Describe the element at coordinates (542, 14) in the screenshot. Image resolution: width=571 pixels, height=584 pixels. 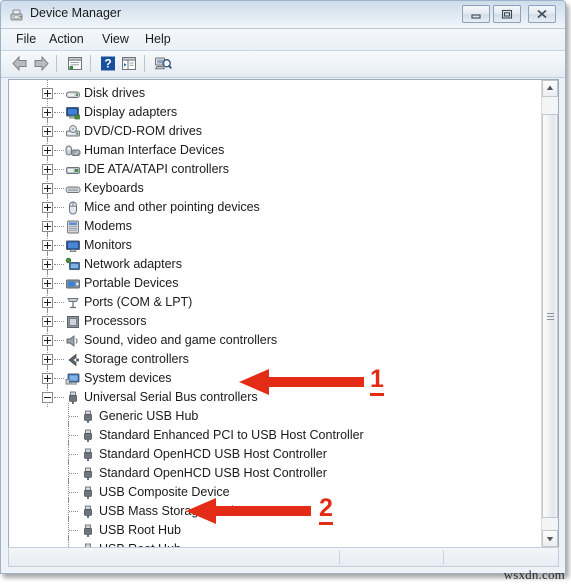
I see `close-button` at that location.